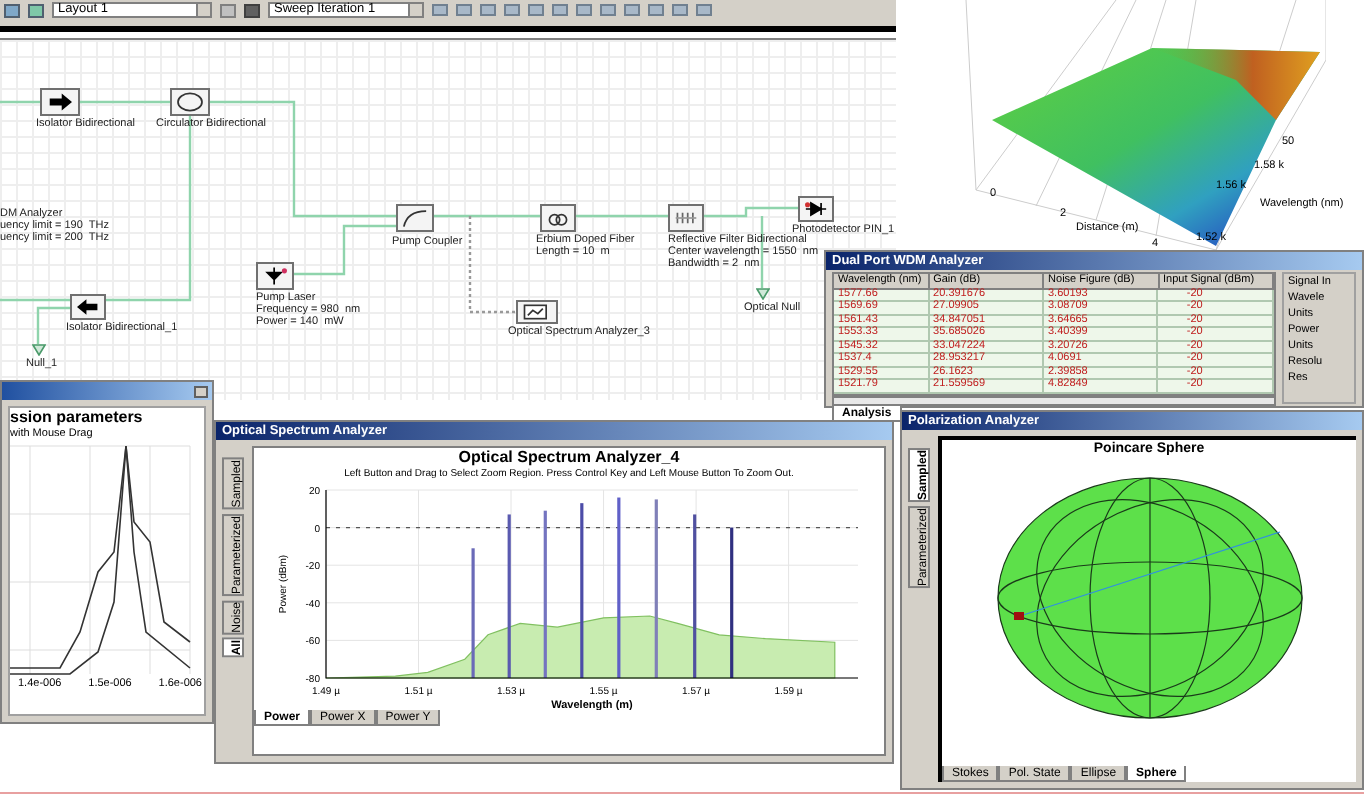 The height and width of the screenshot is (800, 1364). Describe the element at coordinates (558, 218) in the screenshot. I see `coil-icon` at that location.